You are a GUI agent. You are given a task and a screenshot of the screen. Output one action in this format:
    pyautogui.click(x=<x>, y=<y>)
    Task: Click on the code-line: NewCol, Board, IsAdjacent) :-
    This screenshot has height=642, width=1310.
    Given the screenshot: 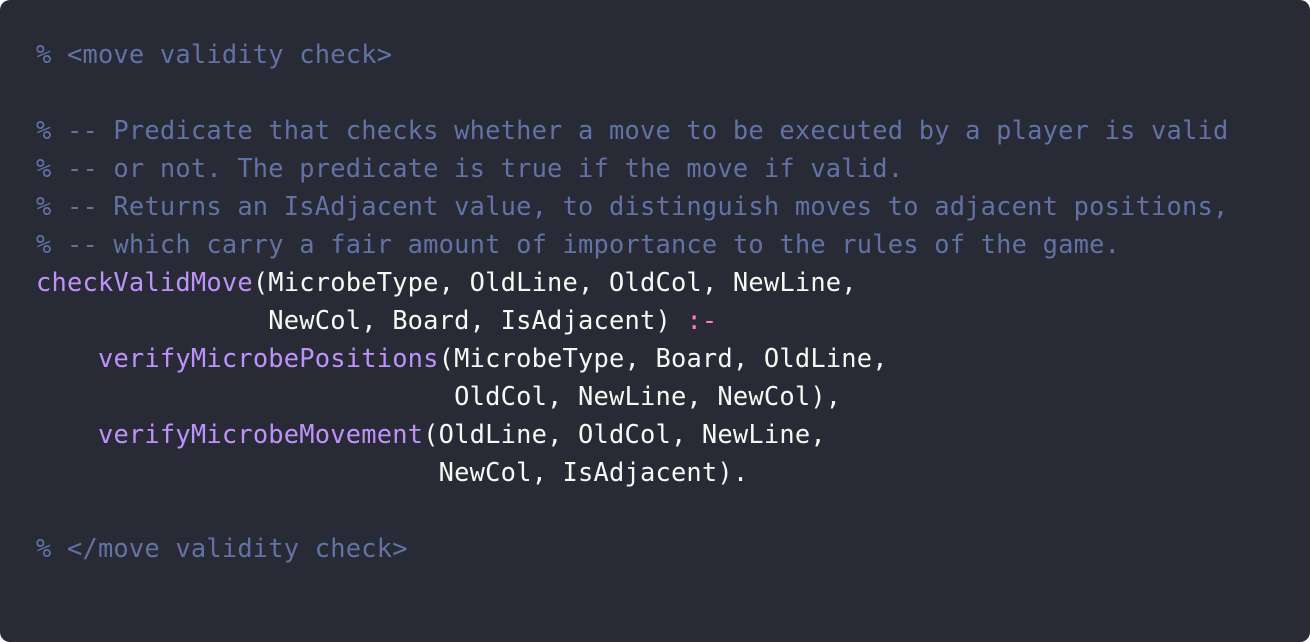 What is the action you would take?
    pyautogui.click(x=673, y=320)
    